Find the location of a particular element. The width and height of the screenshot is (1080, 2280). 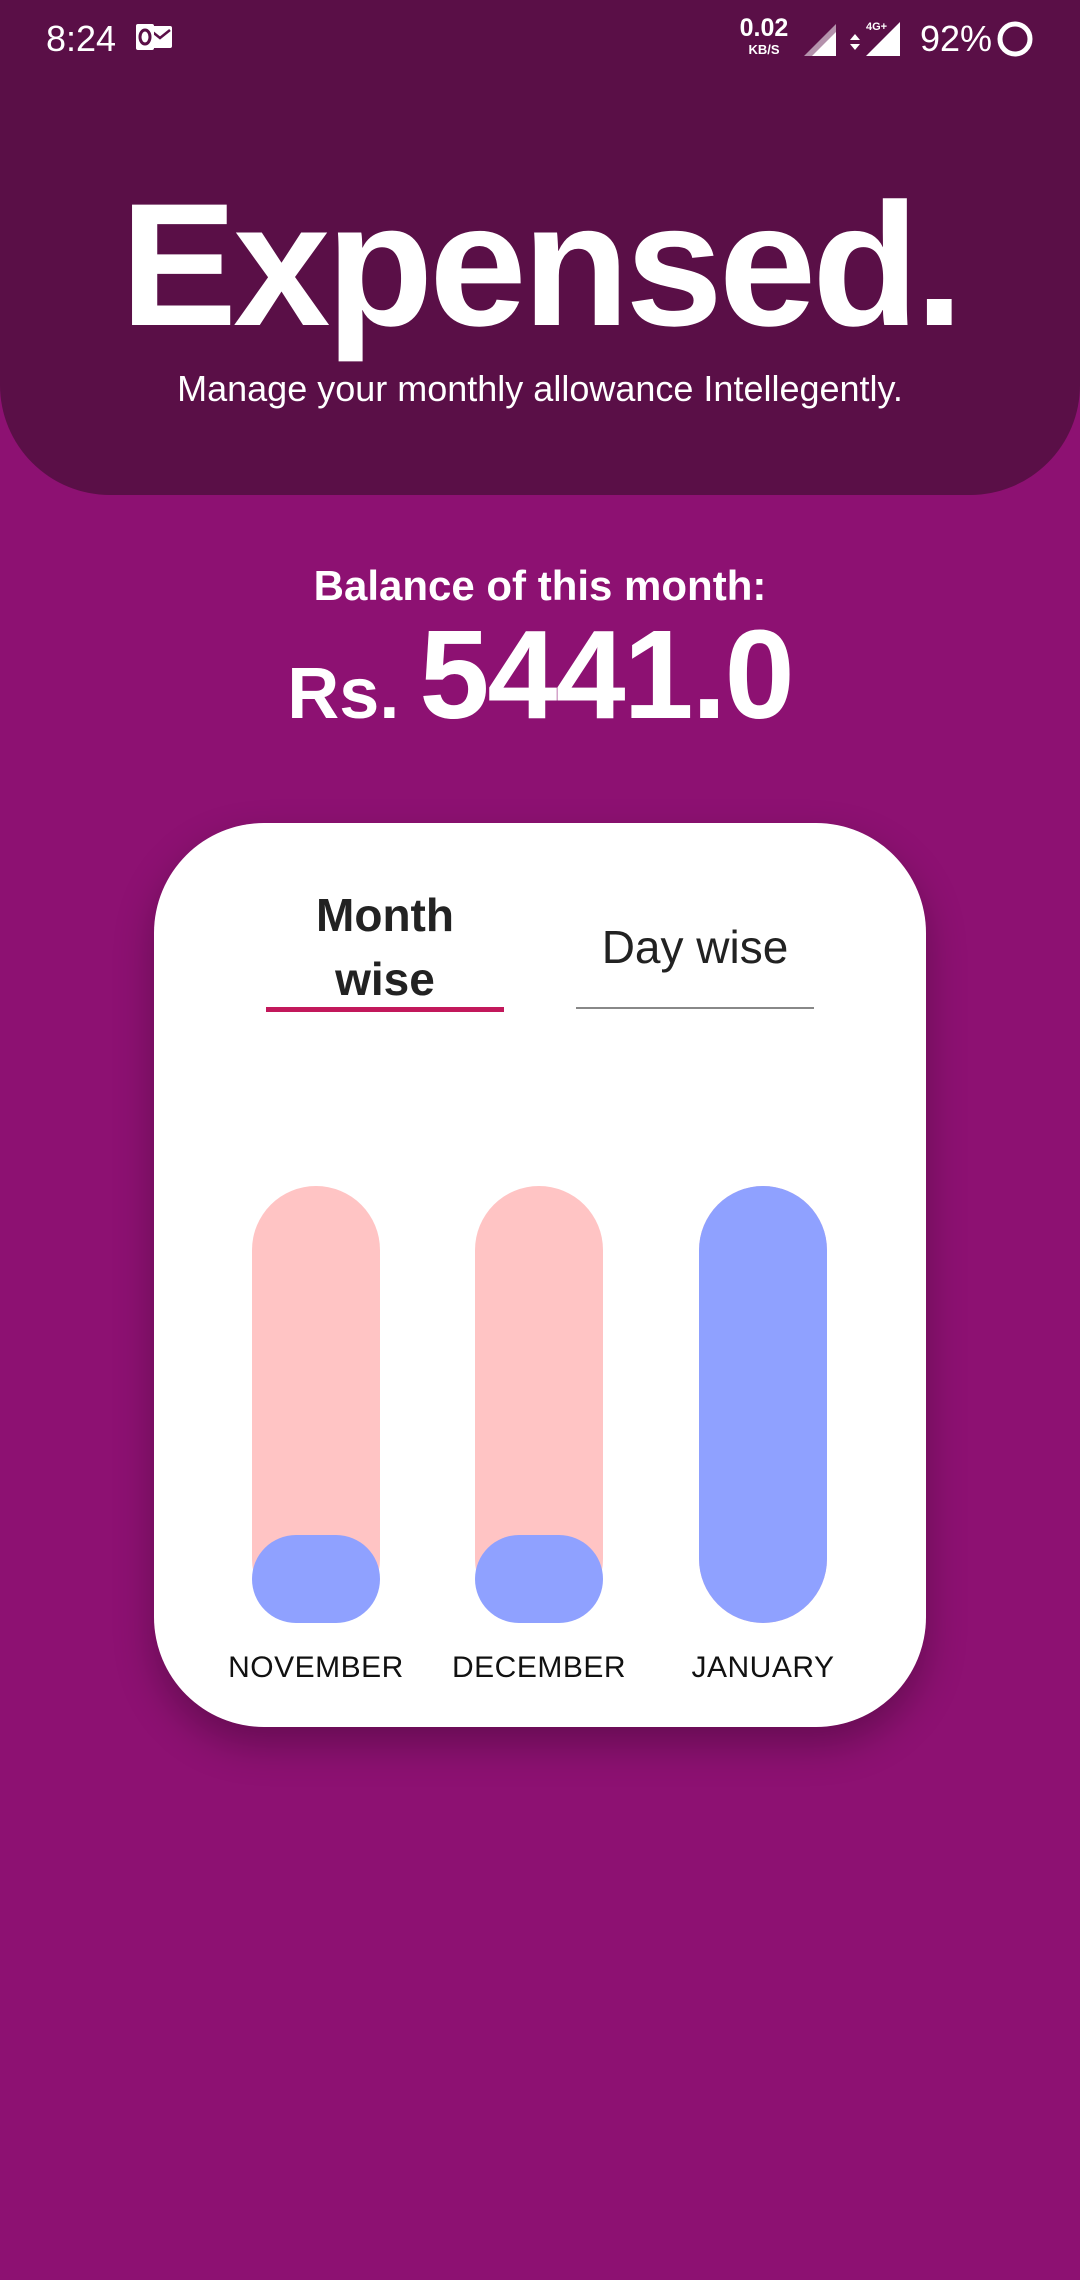

signal-icon is located at coordinates (820, 40).